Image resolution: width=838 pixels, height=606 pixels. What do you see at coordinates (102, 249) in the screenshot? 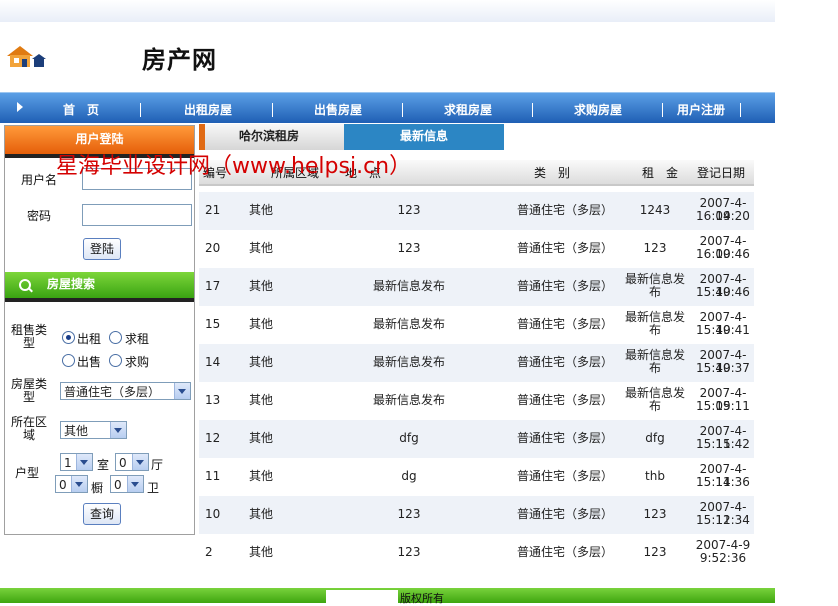
I see `login-button: 登陆` at bounding box center [102, 249].